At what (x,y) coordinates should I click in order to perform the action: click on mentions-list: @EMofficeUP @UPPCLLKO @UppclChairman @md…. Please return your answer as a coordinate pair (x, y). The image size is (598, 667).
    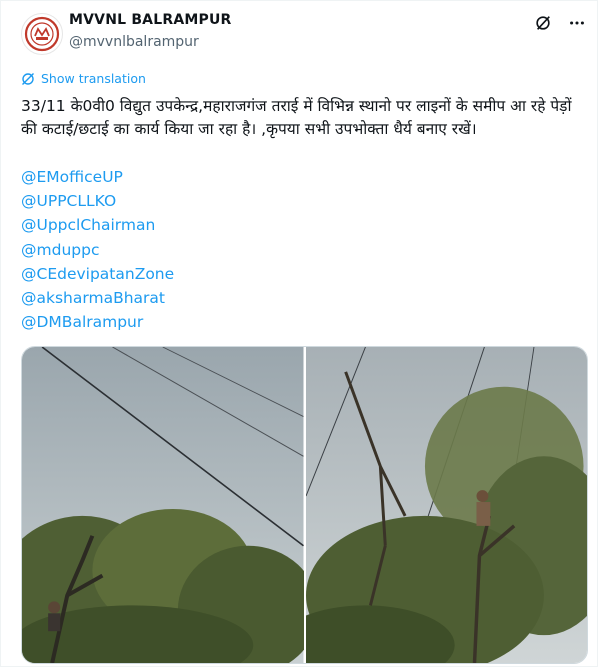
    Looking at the image, I should click on (97, 249).